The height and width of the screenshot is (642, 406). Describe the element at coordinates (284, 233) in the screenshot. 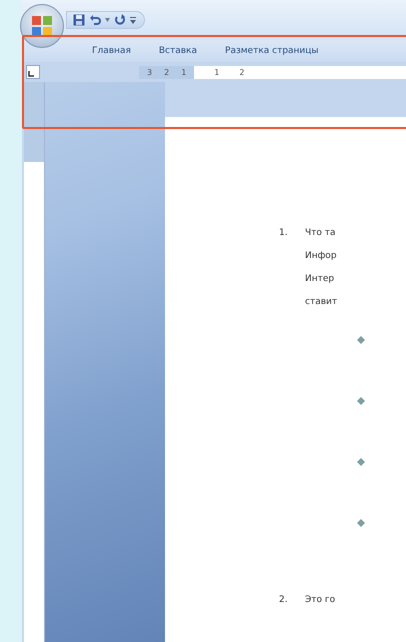

I see `list-number: 1.` at that location.